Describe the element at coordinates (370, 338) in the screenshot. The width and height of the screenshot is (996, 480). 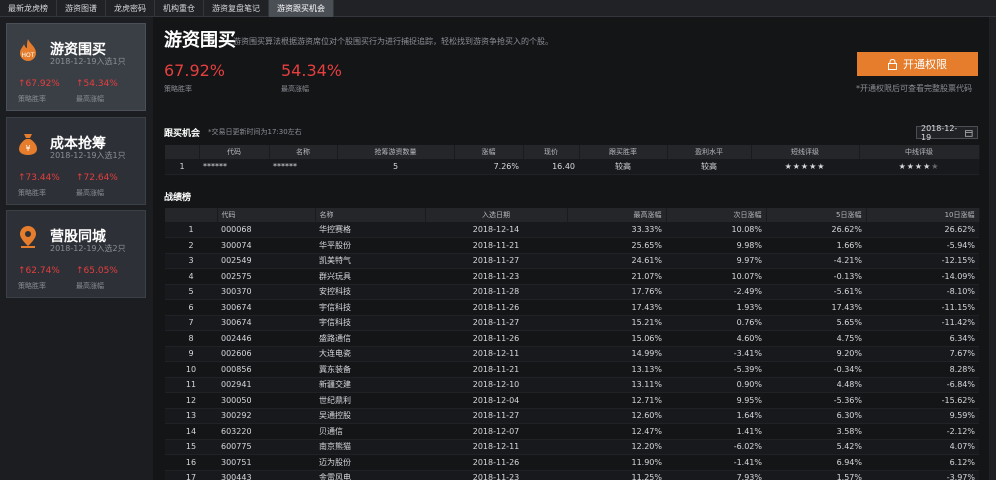
I see `stock-name: 盛路通信` at that location.